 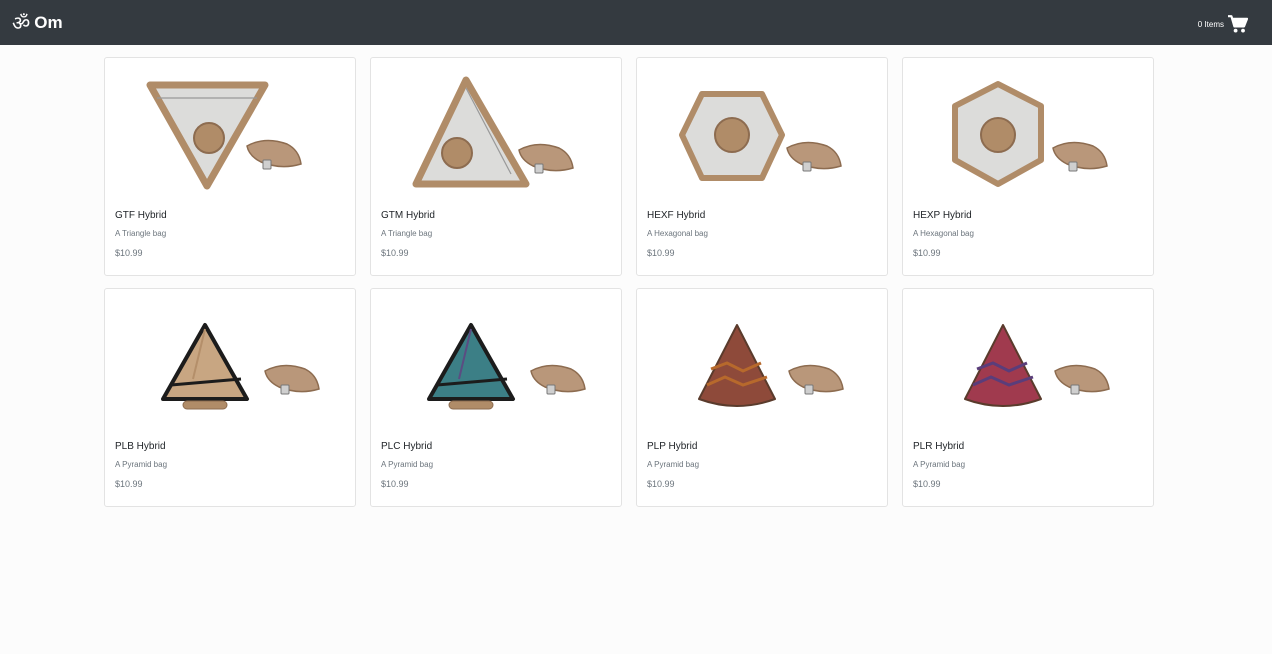 What do you see at coordinates (407, 446) in the screenshot?
I see `product-name: PLC Hybrid` at bounding box center [407, 446].